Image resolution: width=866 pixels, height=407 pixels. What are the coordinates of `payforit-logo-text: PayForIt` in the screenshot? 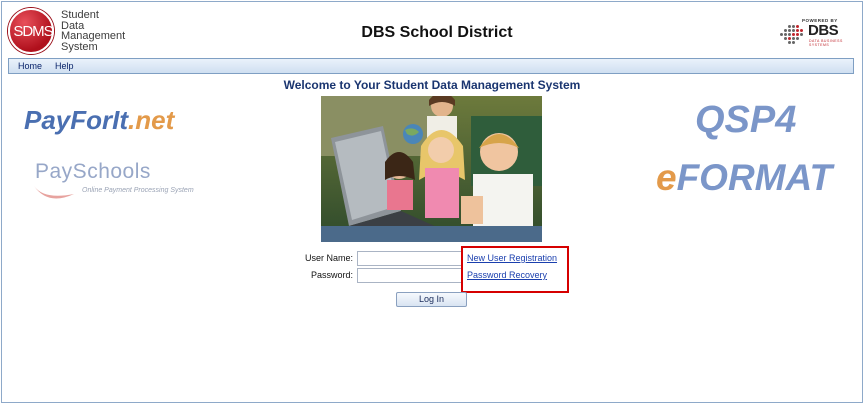 It's located at (76, 120).